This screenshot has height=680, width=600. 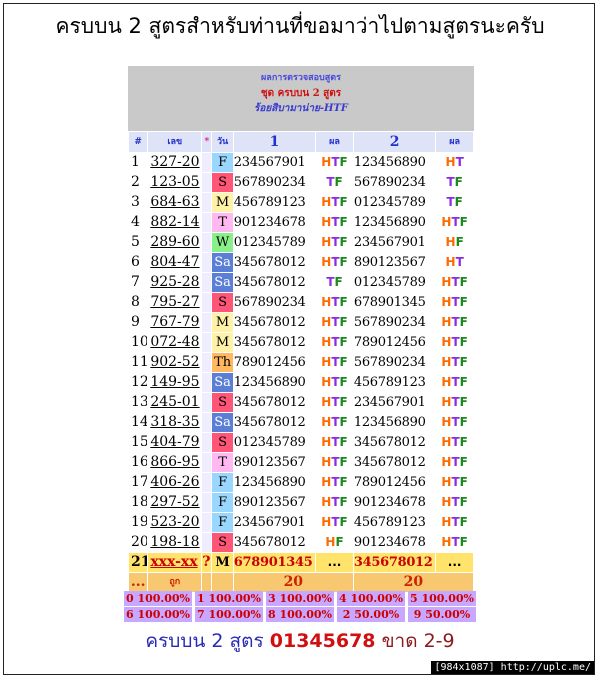 What do you see at coordinates (334, 142) in the screenshot?
I see `col-result1: ผล` at bounding box center [334, 142].